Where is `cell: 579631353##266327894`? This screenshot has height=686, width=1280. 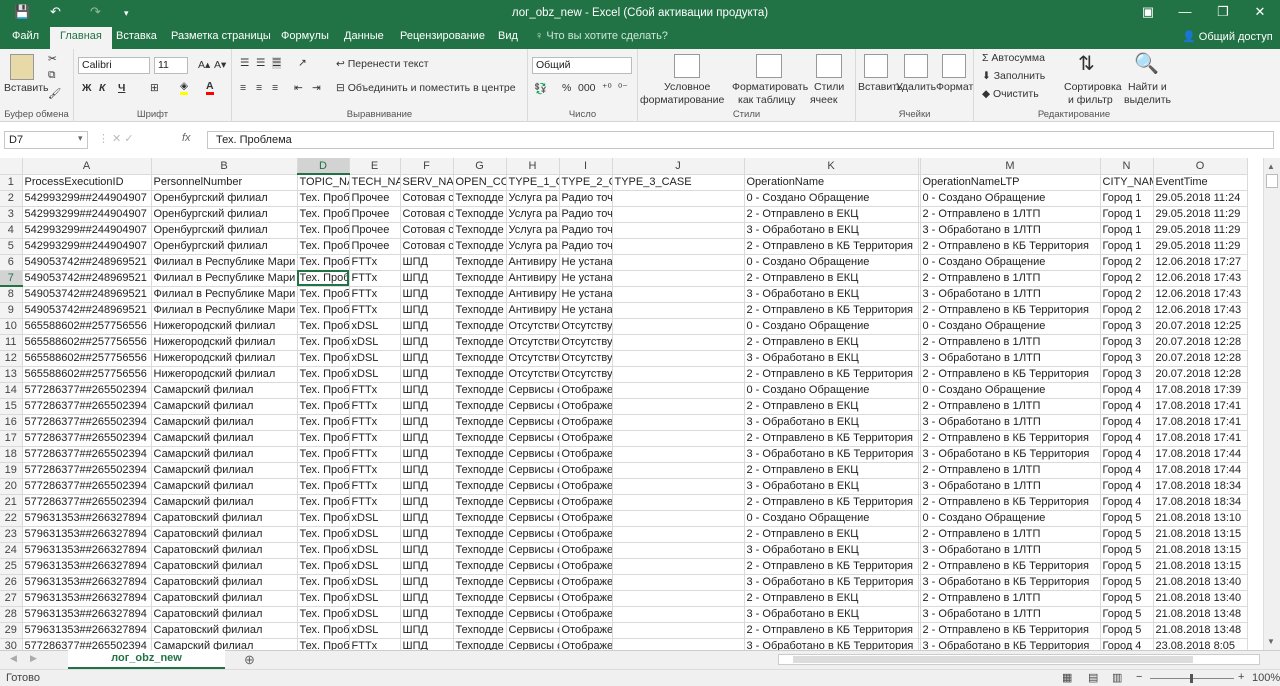
cell: 579631353##266327894 is located at coordinates (87, 534).